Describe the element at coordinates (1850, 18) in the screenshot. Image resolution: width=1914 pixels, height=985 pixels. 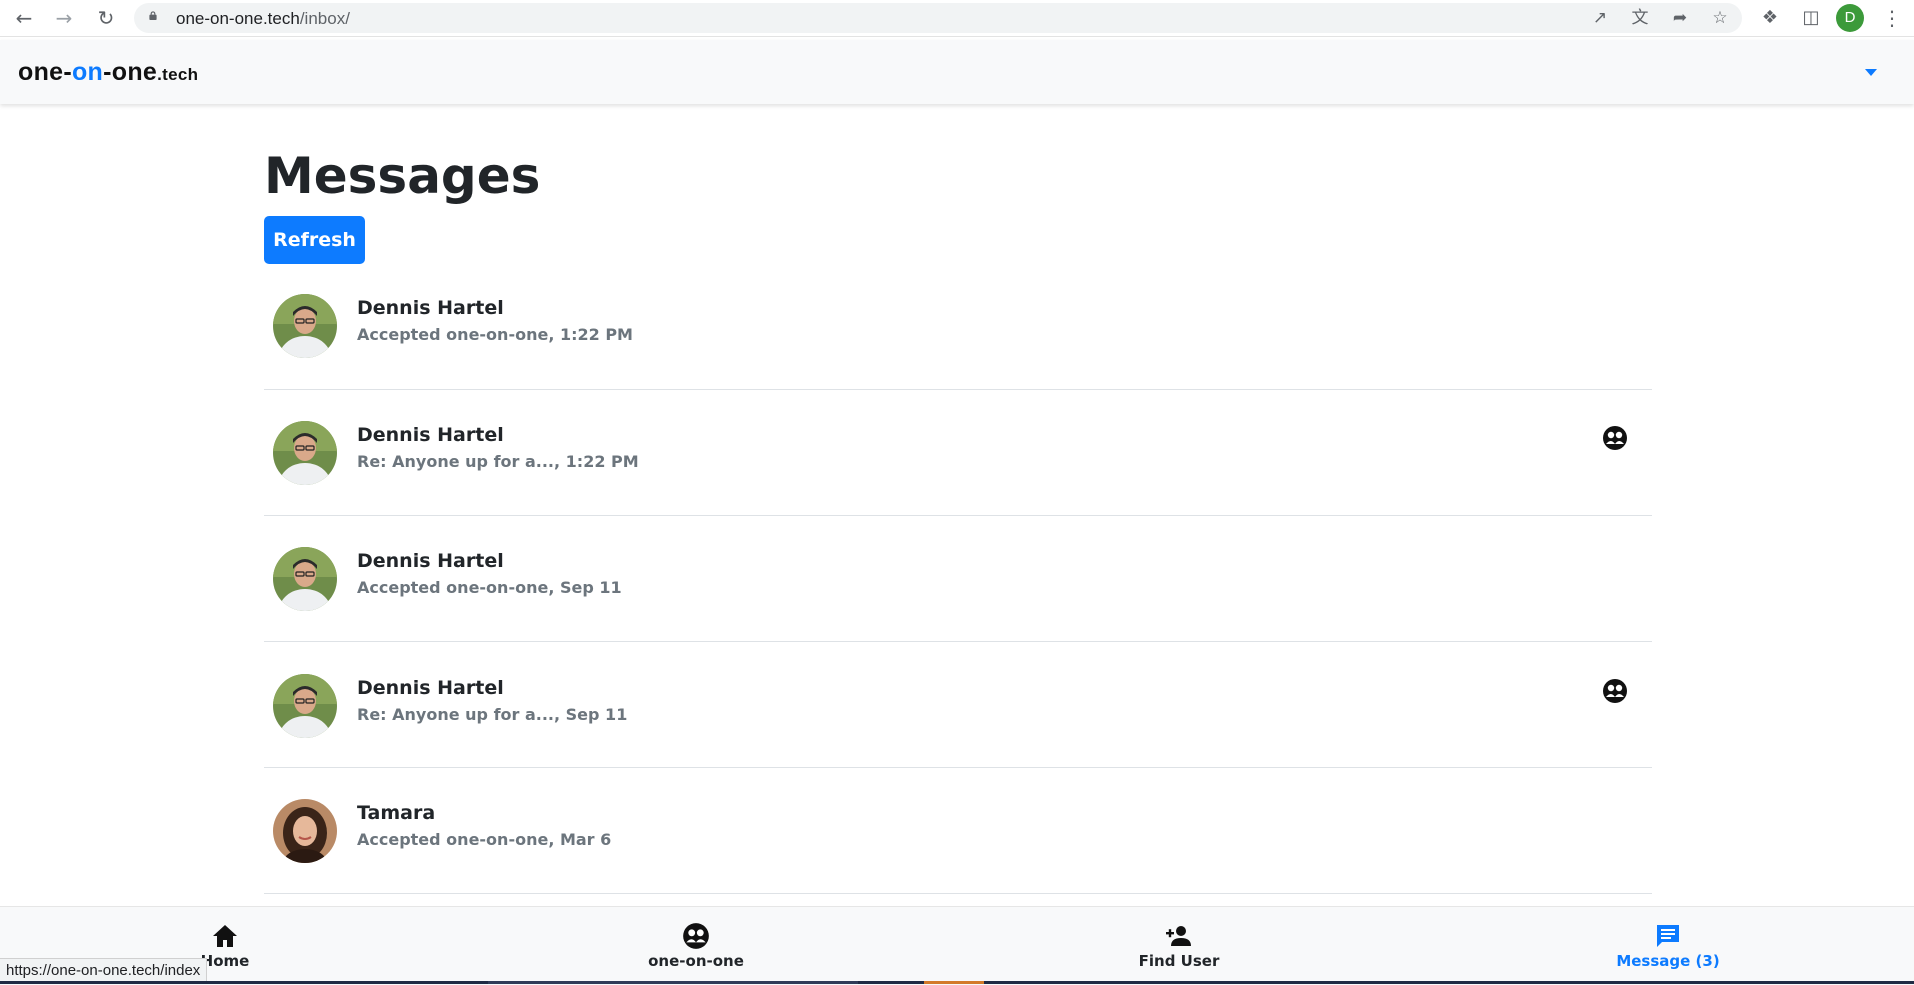
I see `profile-avatar: D` at that location.